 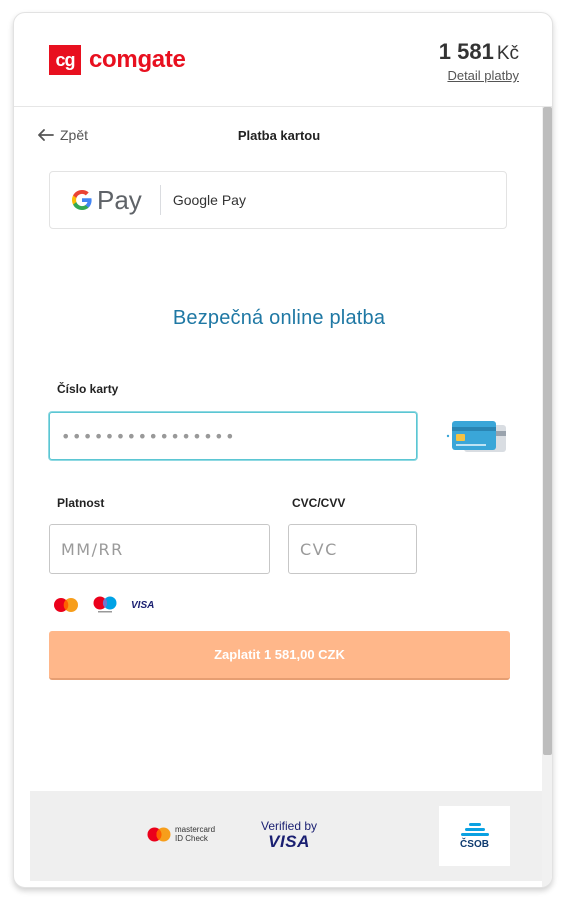 What do you see at coordinates (474, 844) in the screenshot?
I see `csob-text: ČSOB` at bounding box center [474, 844].